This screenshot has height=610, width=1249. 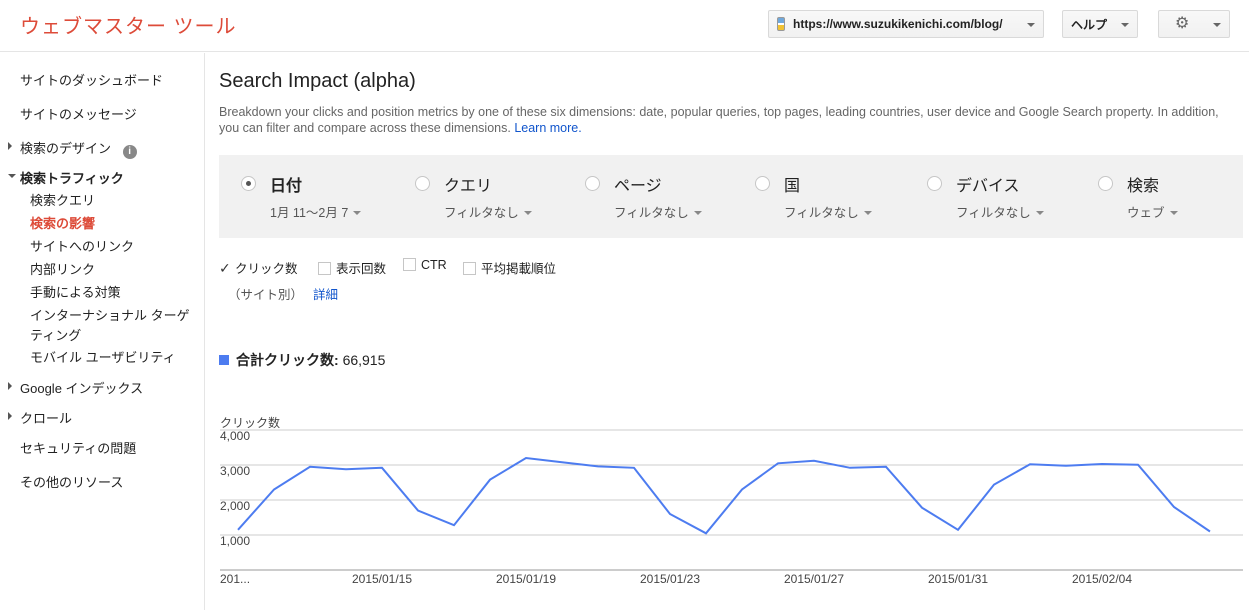 I want to click on sidebar-item-messages: サイトのメッセージ, so click(x=78, y=113).